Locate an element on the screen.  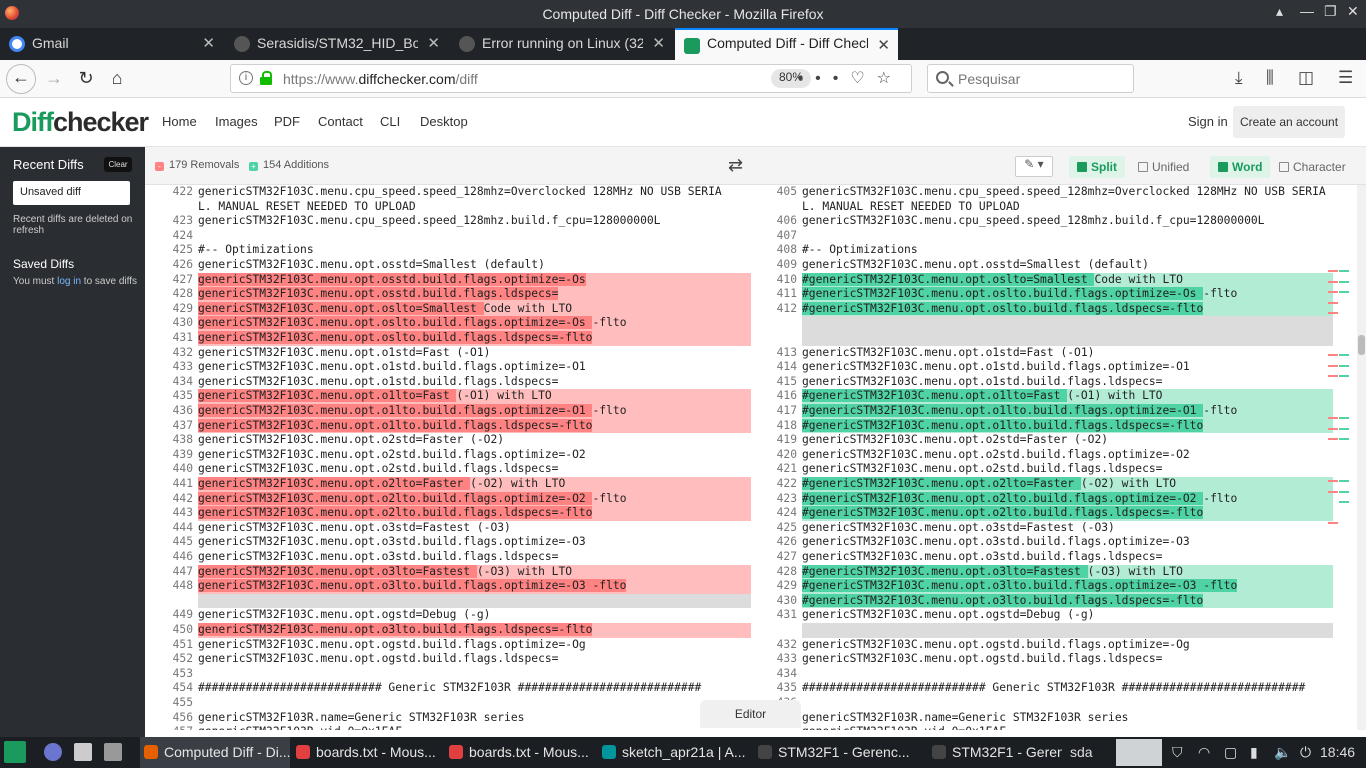
shield-icon: ⛉ is located at coordinates (1177, 752).